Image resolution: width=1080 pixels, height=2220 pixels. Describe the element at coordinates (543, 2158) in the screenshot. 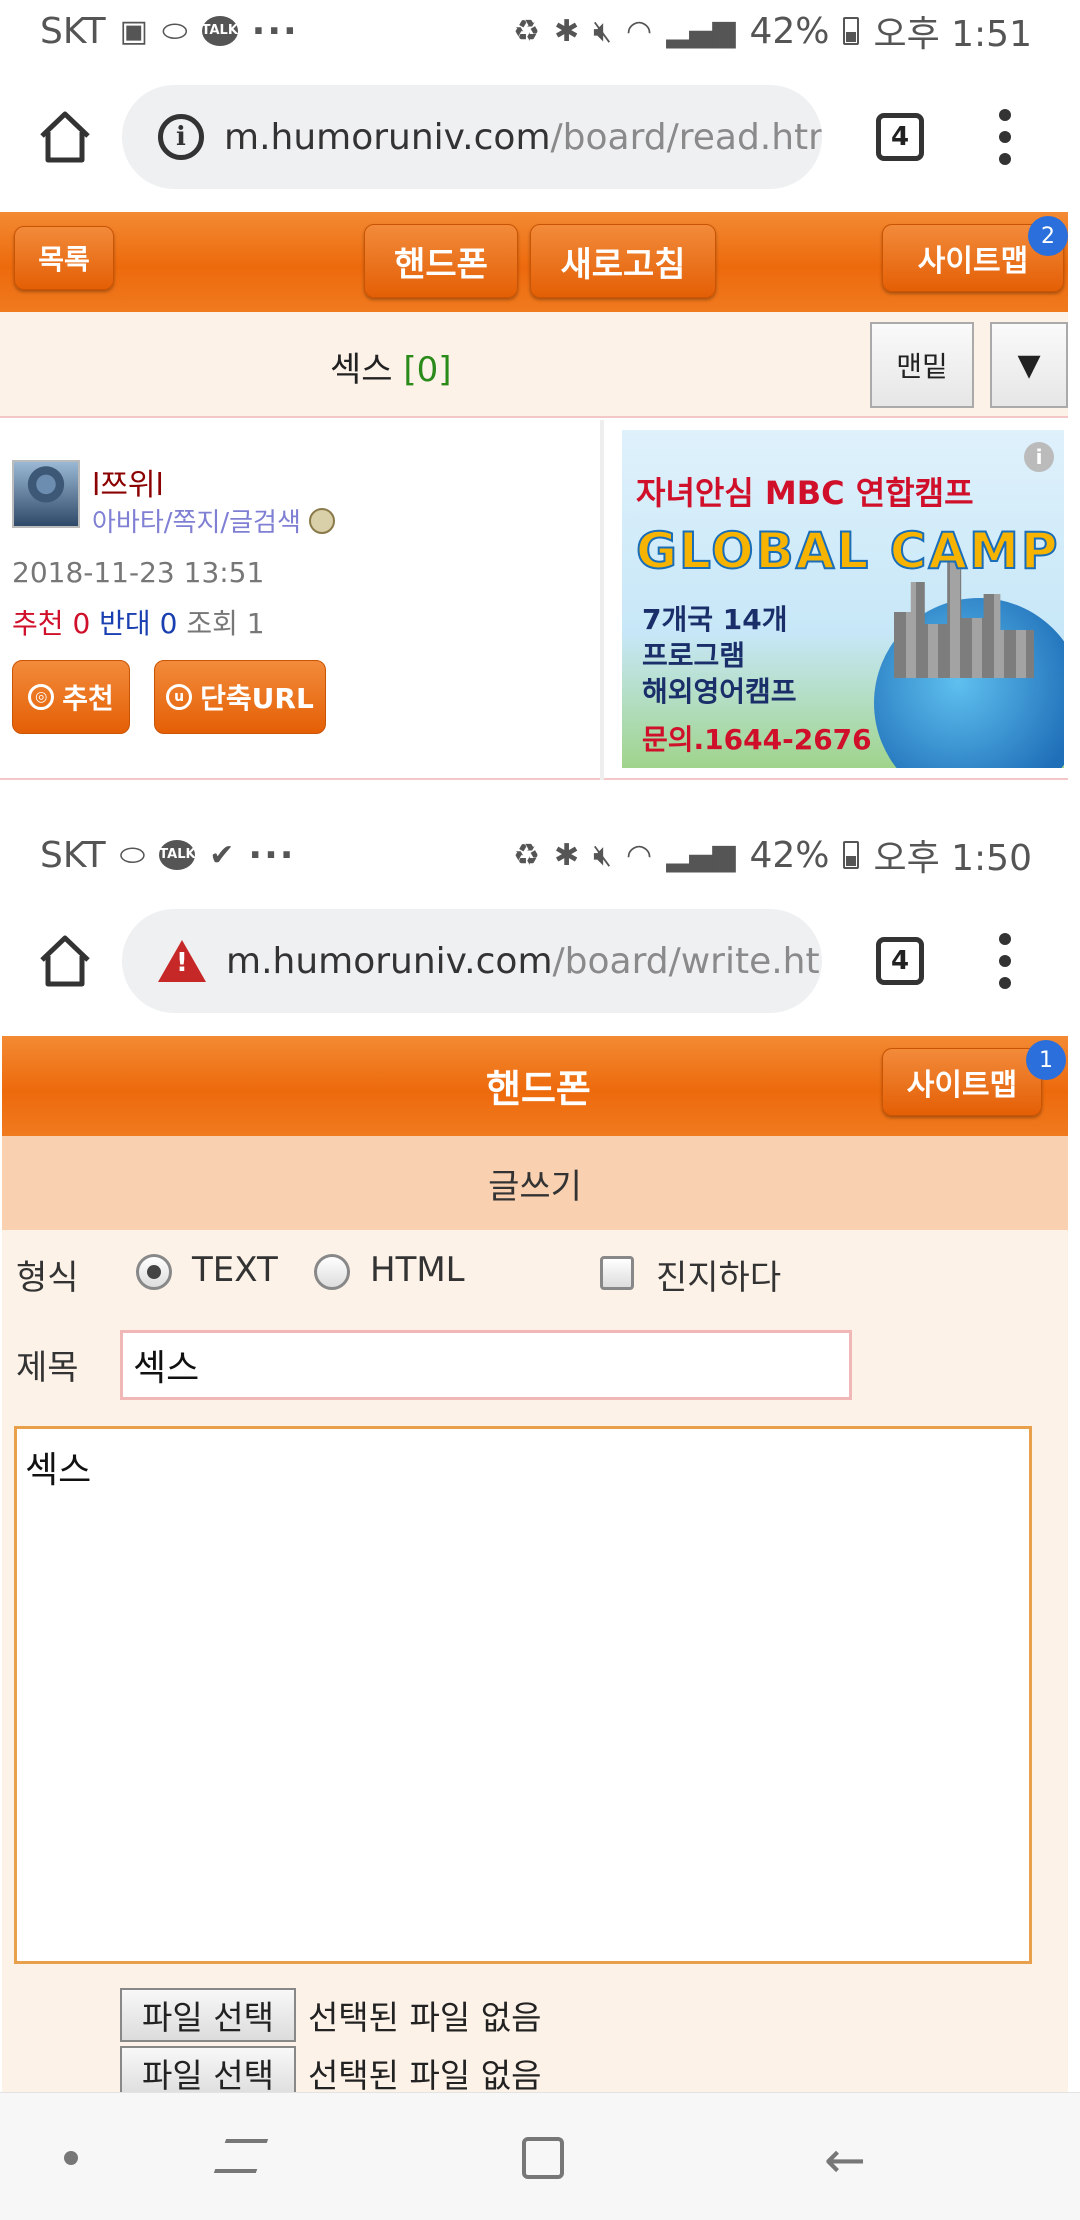

I see `home-nav-icon` at that location.